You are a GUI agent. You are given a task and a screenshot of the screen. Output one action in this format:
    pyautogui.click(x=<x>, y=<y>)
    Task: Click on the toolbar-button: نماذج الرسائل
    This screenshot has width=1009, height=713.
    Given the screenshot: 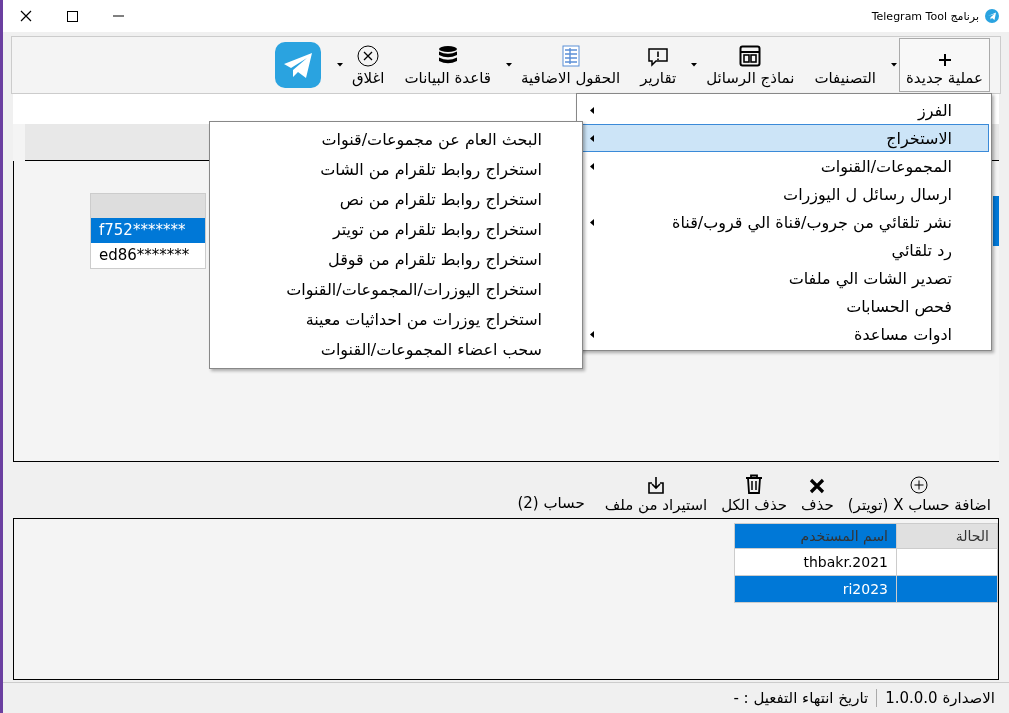 What is the action you would take?
    pyautogui.click(x=750, y=65)
    